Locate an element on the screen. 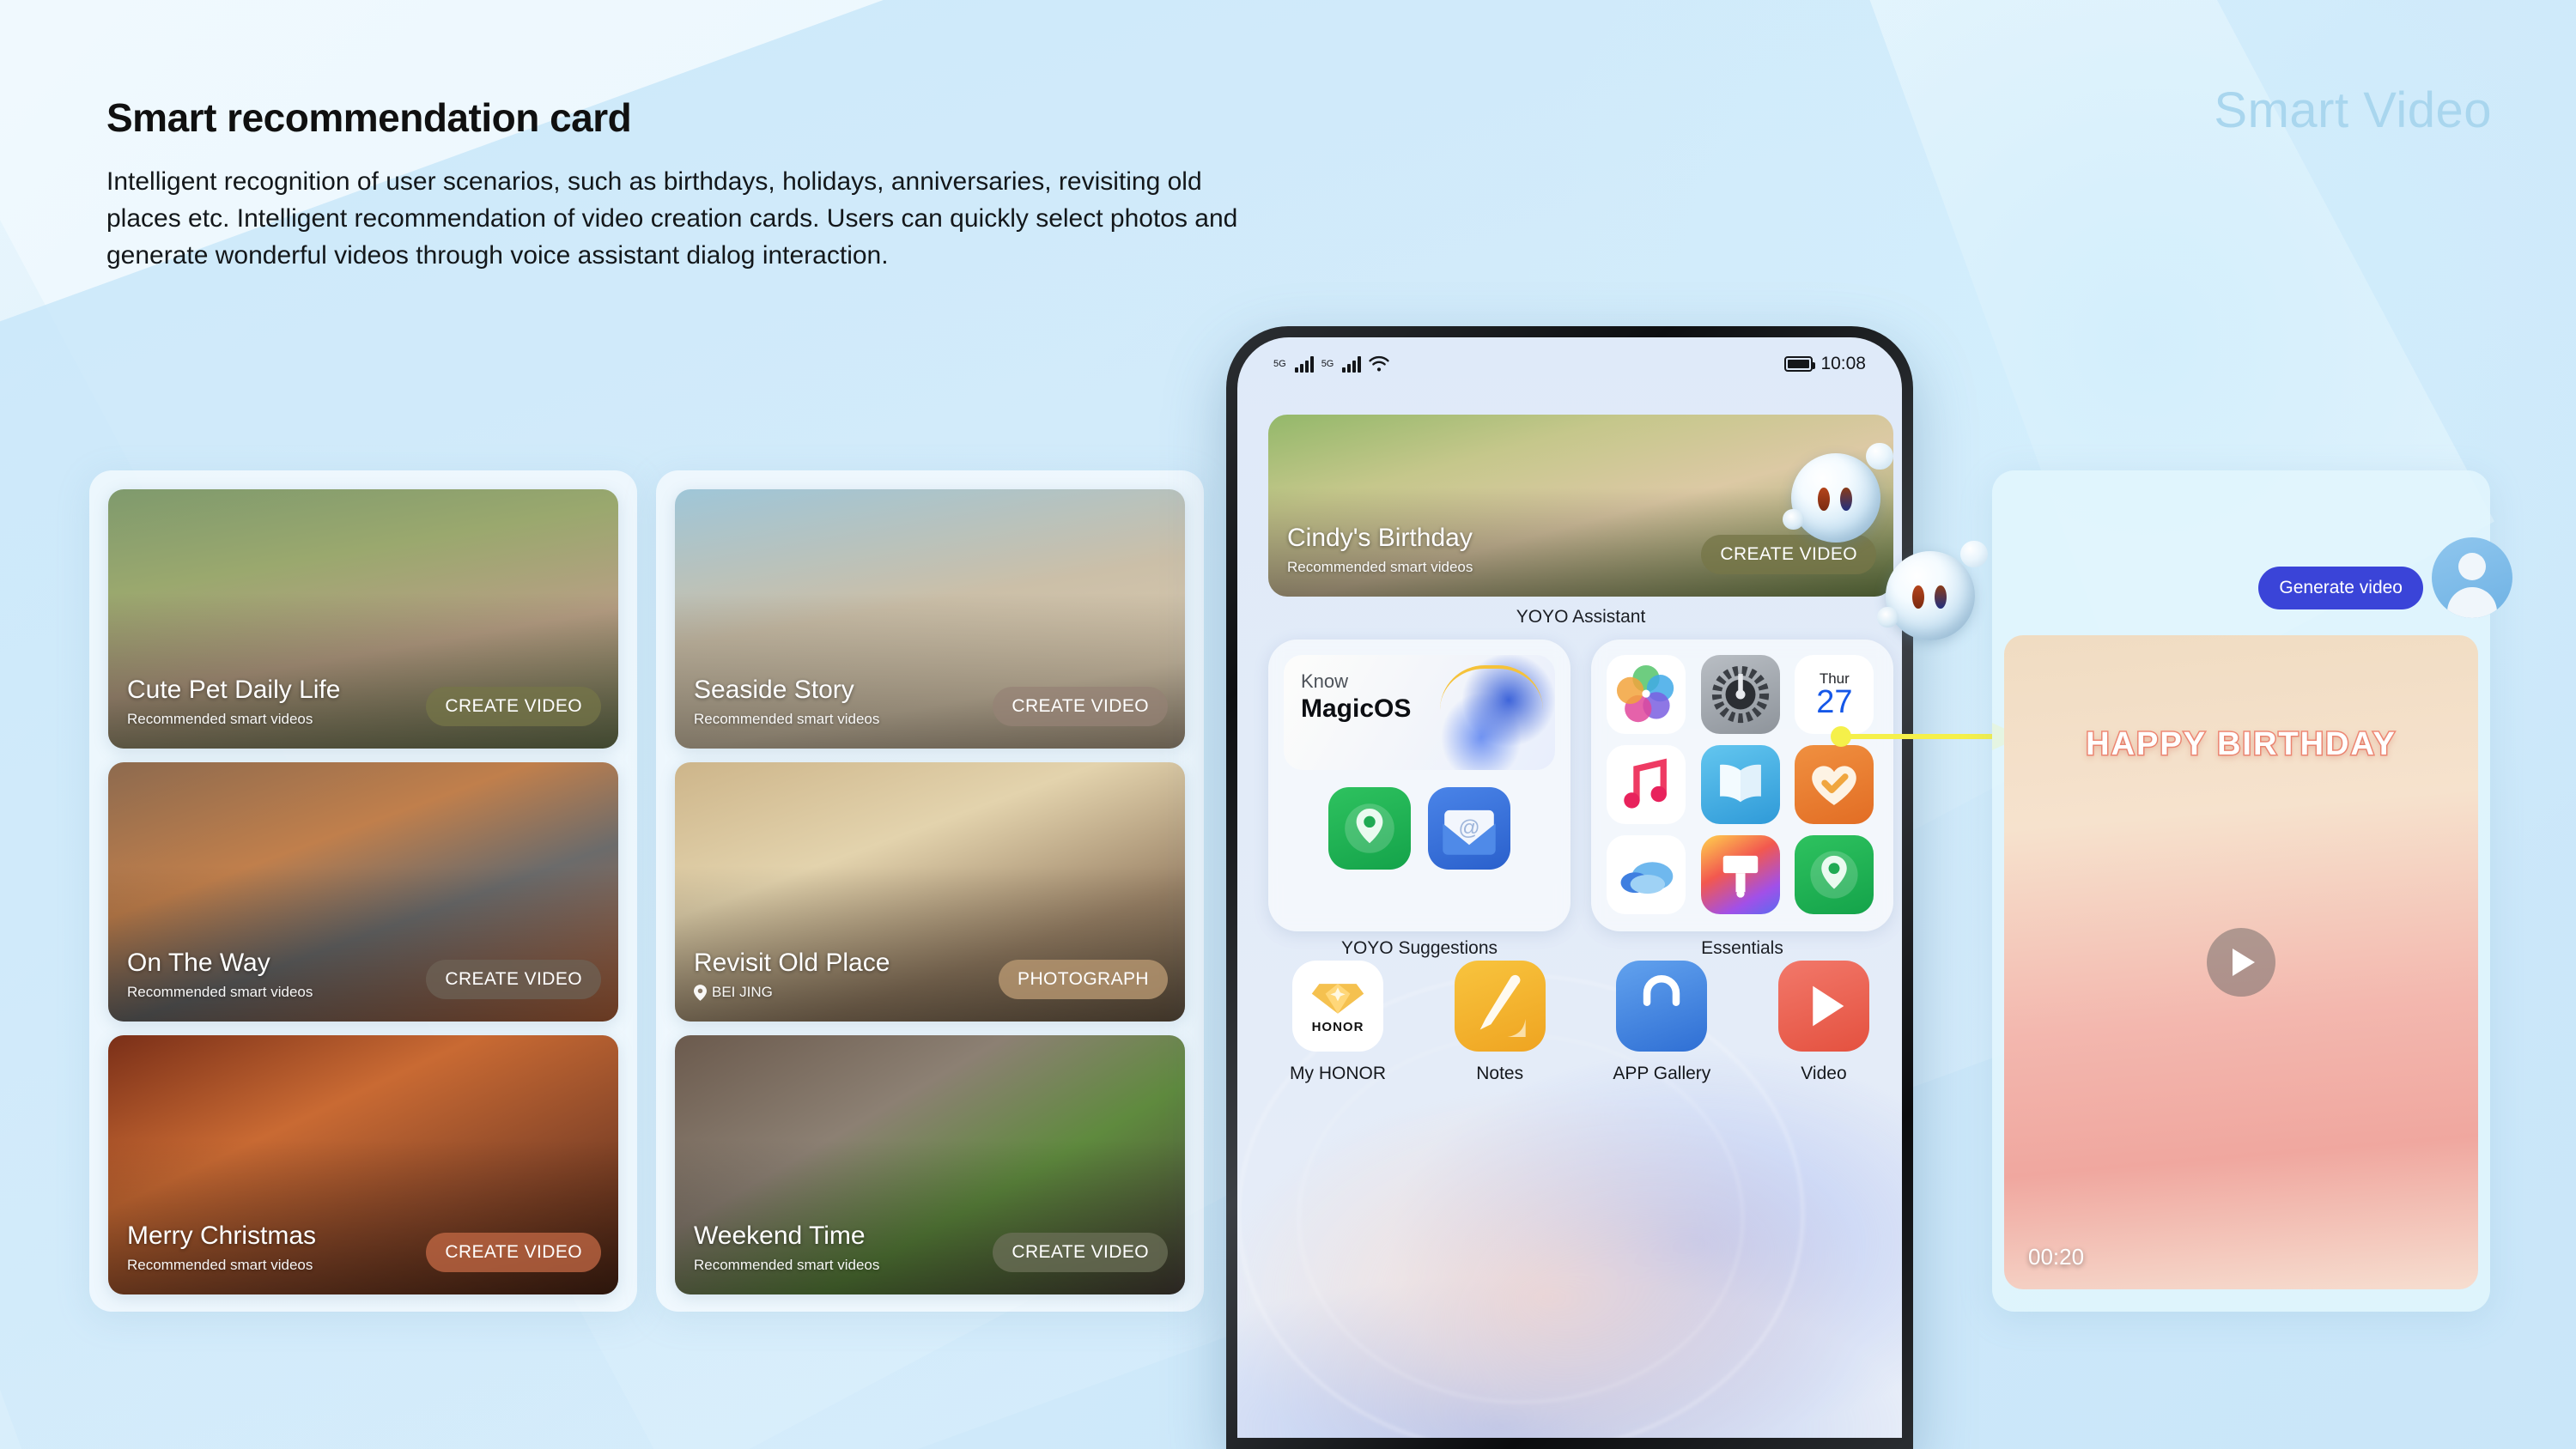 The height and width of the screenshot is (1449, 2576). avatar is located at coordinates (2472, 577).